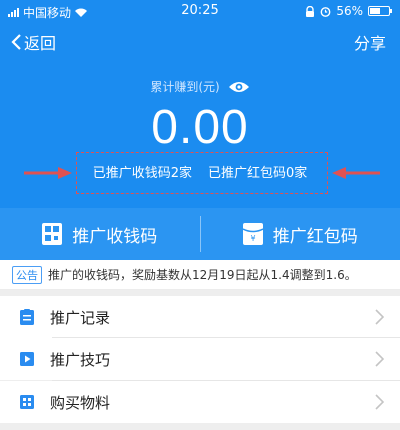  I want to click on lock-icon, so click(310, 11).